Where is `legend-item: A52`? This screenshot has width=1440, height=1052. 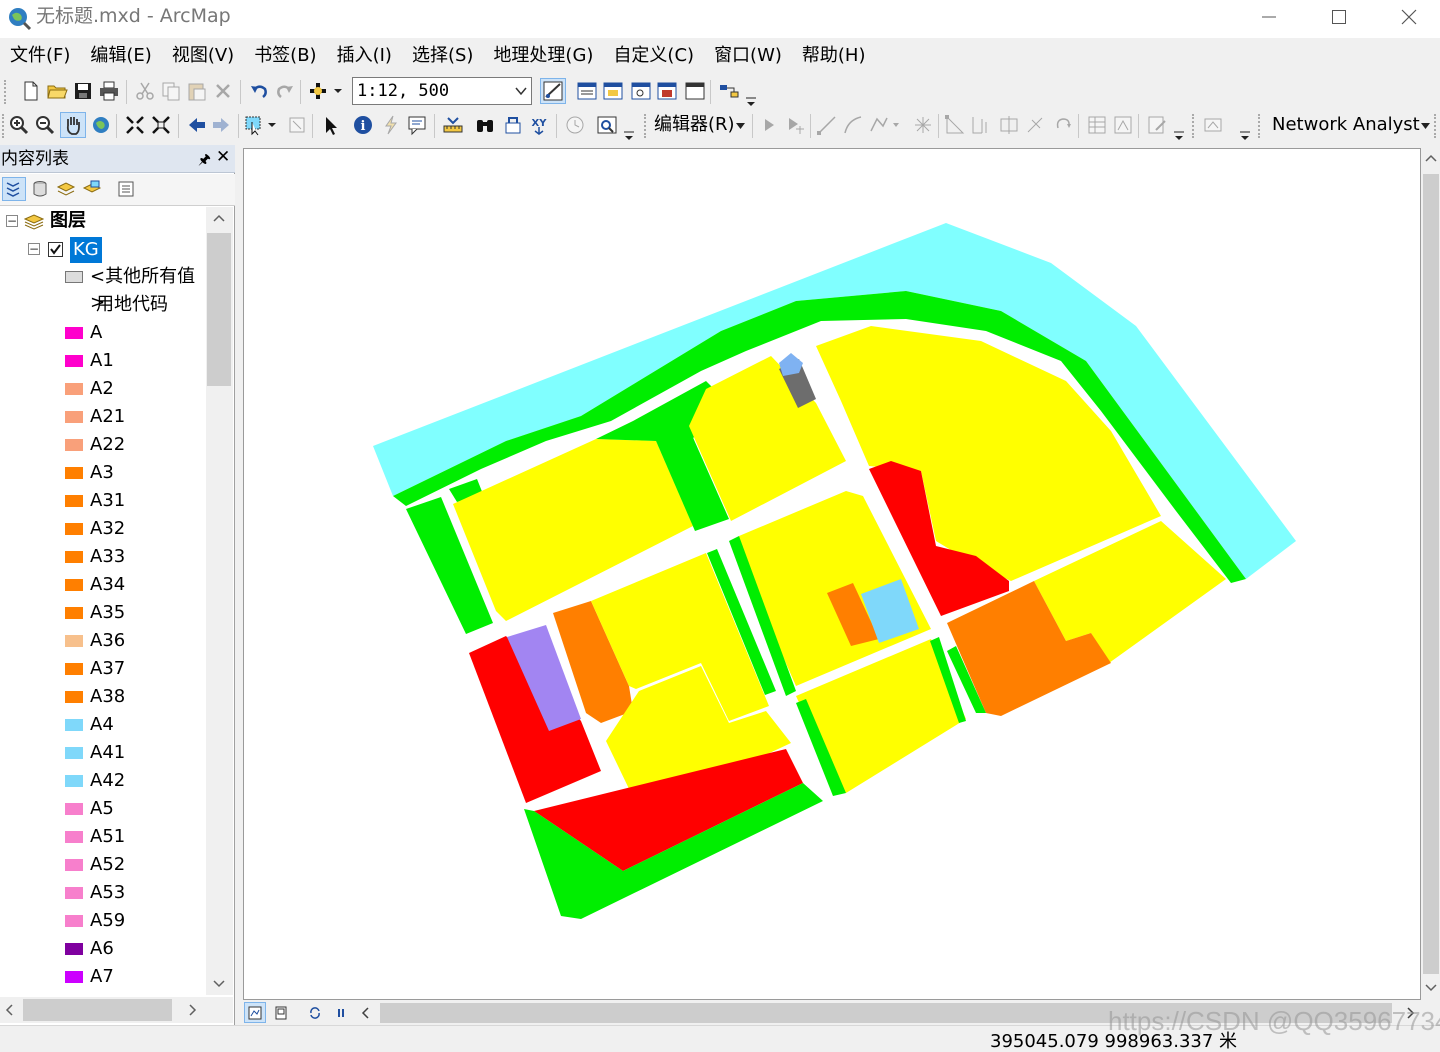 legend-item: A52 is located at coordinates (103, 865).